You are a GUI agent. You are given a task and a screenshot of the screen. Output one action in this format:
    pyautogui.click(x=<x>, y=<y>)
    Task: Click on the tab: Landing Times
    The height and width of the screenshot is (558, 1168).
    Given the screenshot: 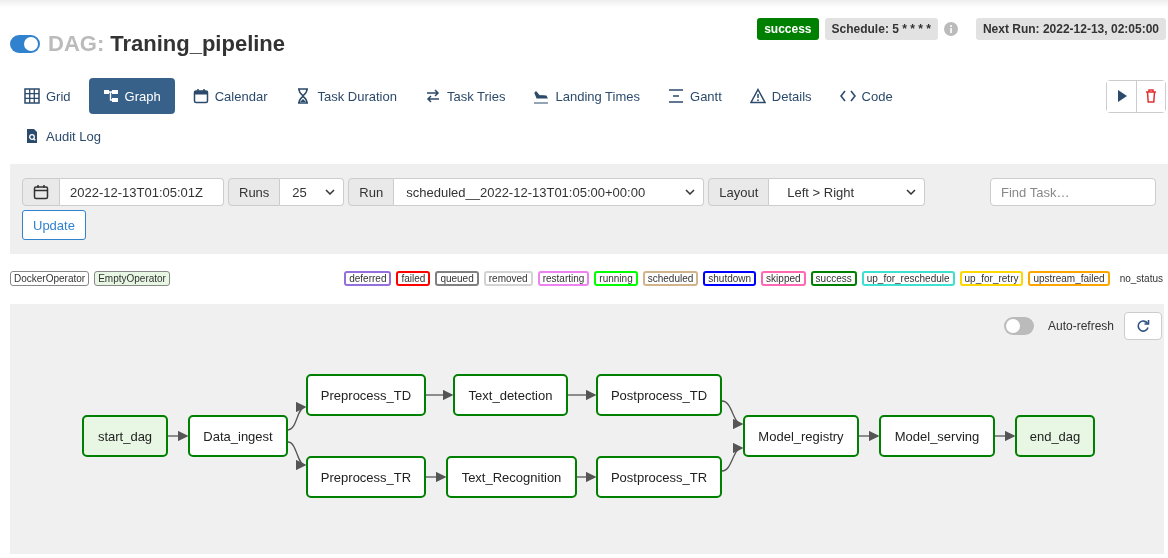 What is the action you would take?
    pyautogui.click(x=587, y=96)
    